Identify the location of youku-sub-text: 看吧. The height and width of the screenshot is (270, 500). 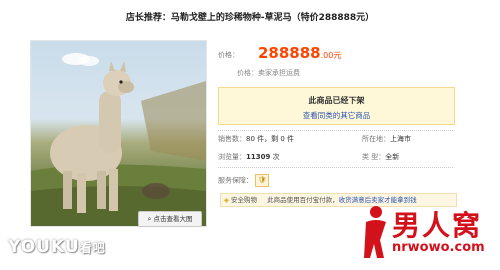
(92, 248).